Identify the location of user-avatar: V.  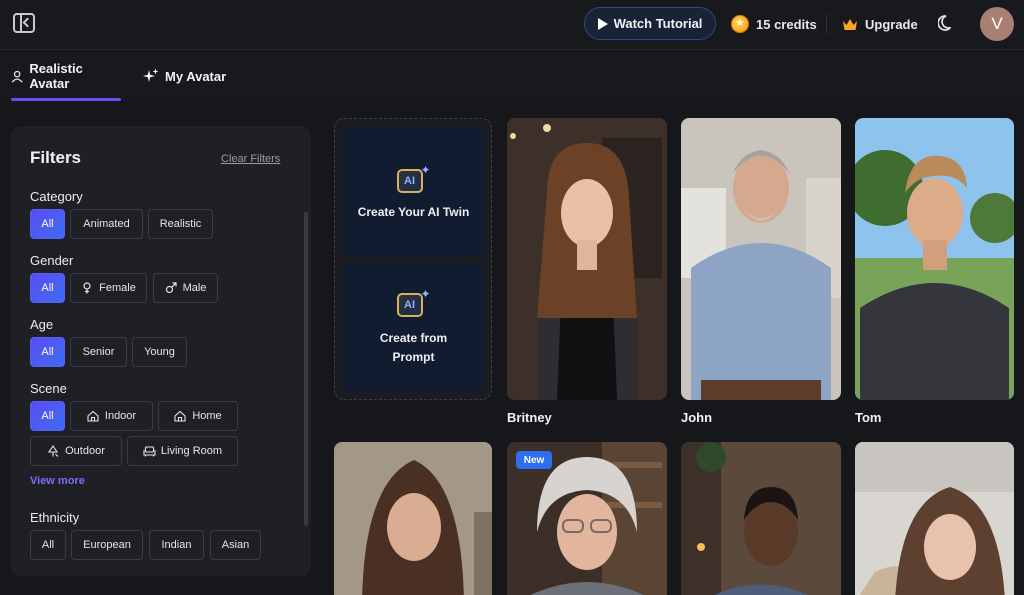
(997, 24).